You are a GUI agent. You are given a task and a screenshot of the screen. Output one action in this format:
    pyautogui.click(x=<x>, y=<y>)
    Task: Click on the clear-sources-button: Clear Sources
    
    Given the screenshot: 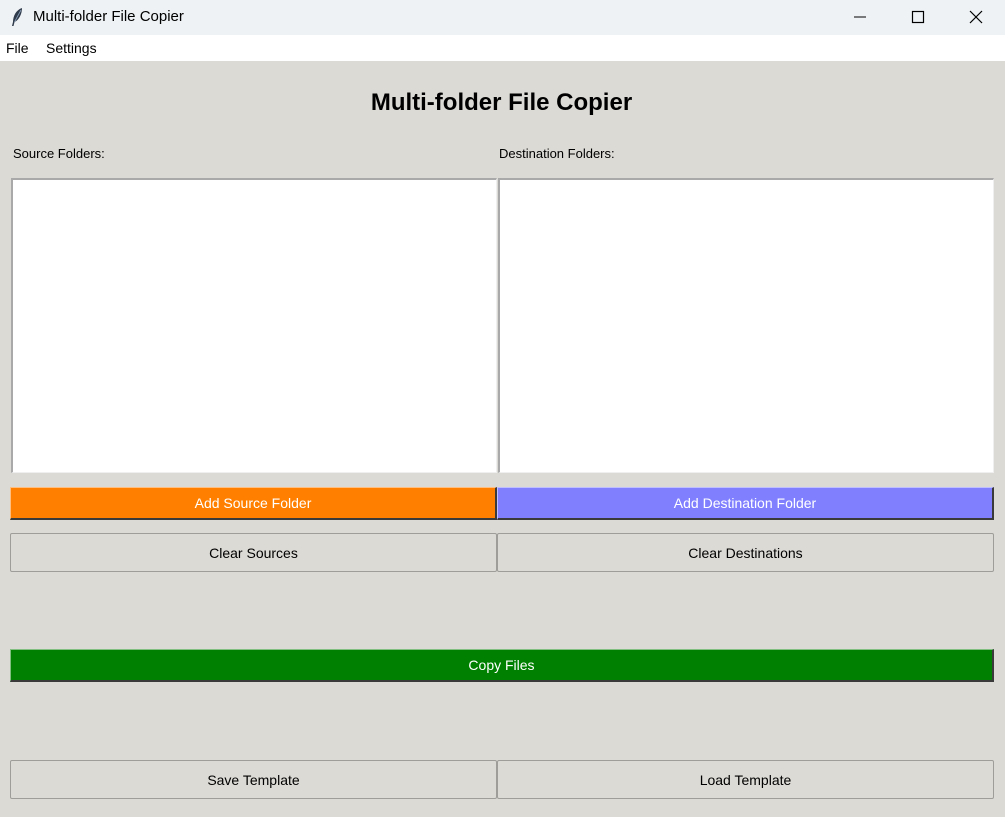 What is the action you would take?
    pyautogui.click(x=253, y=552)
    